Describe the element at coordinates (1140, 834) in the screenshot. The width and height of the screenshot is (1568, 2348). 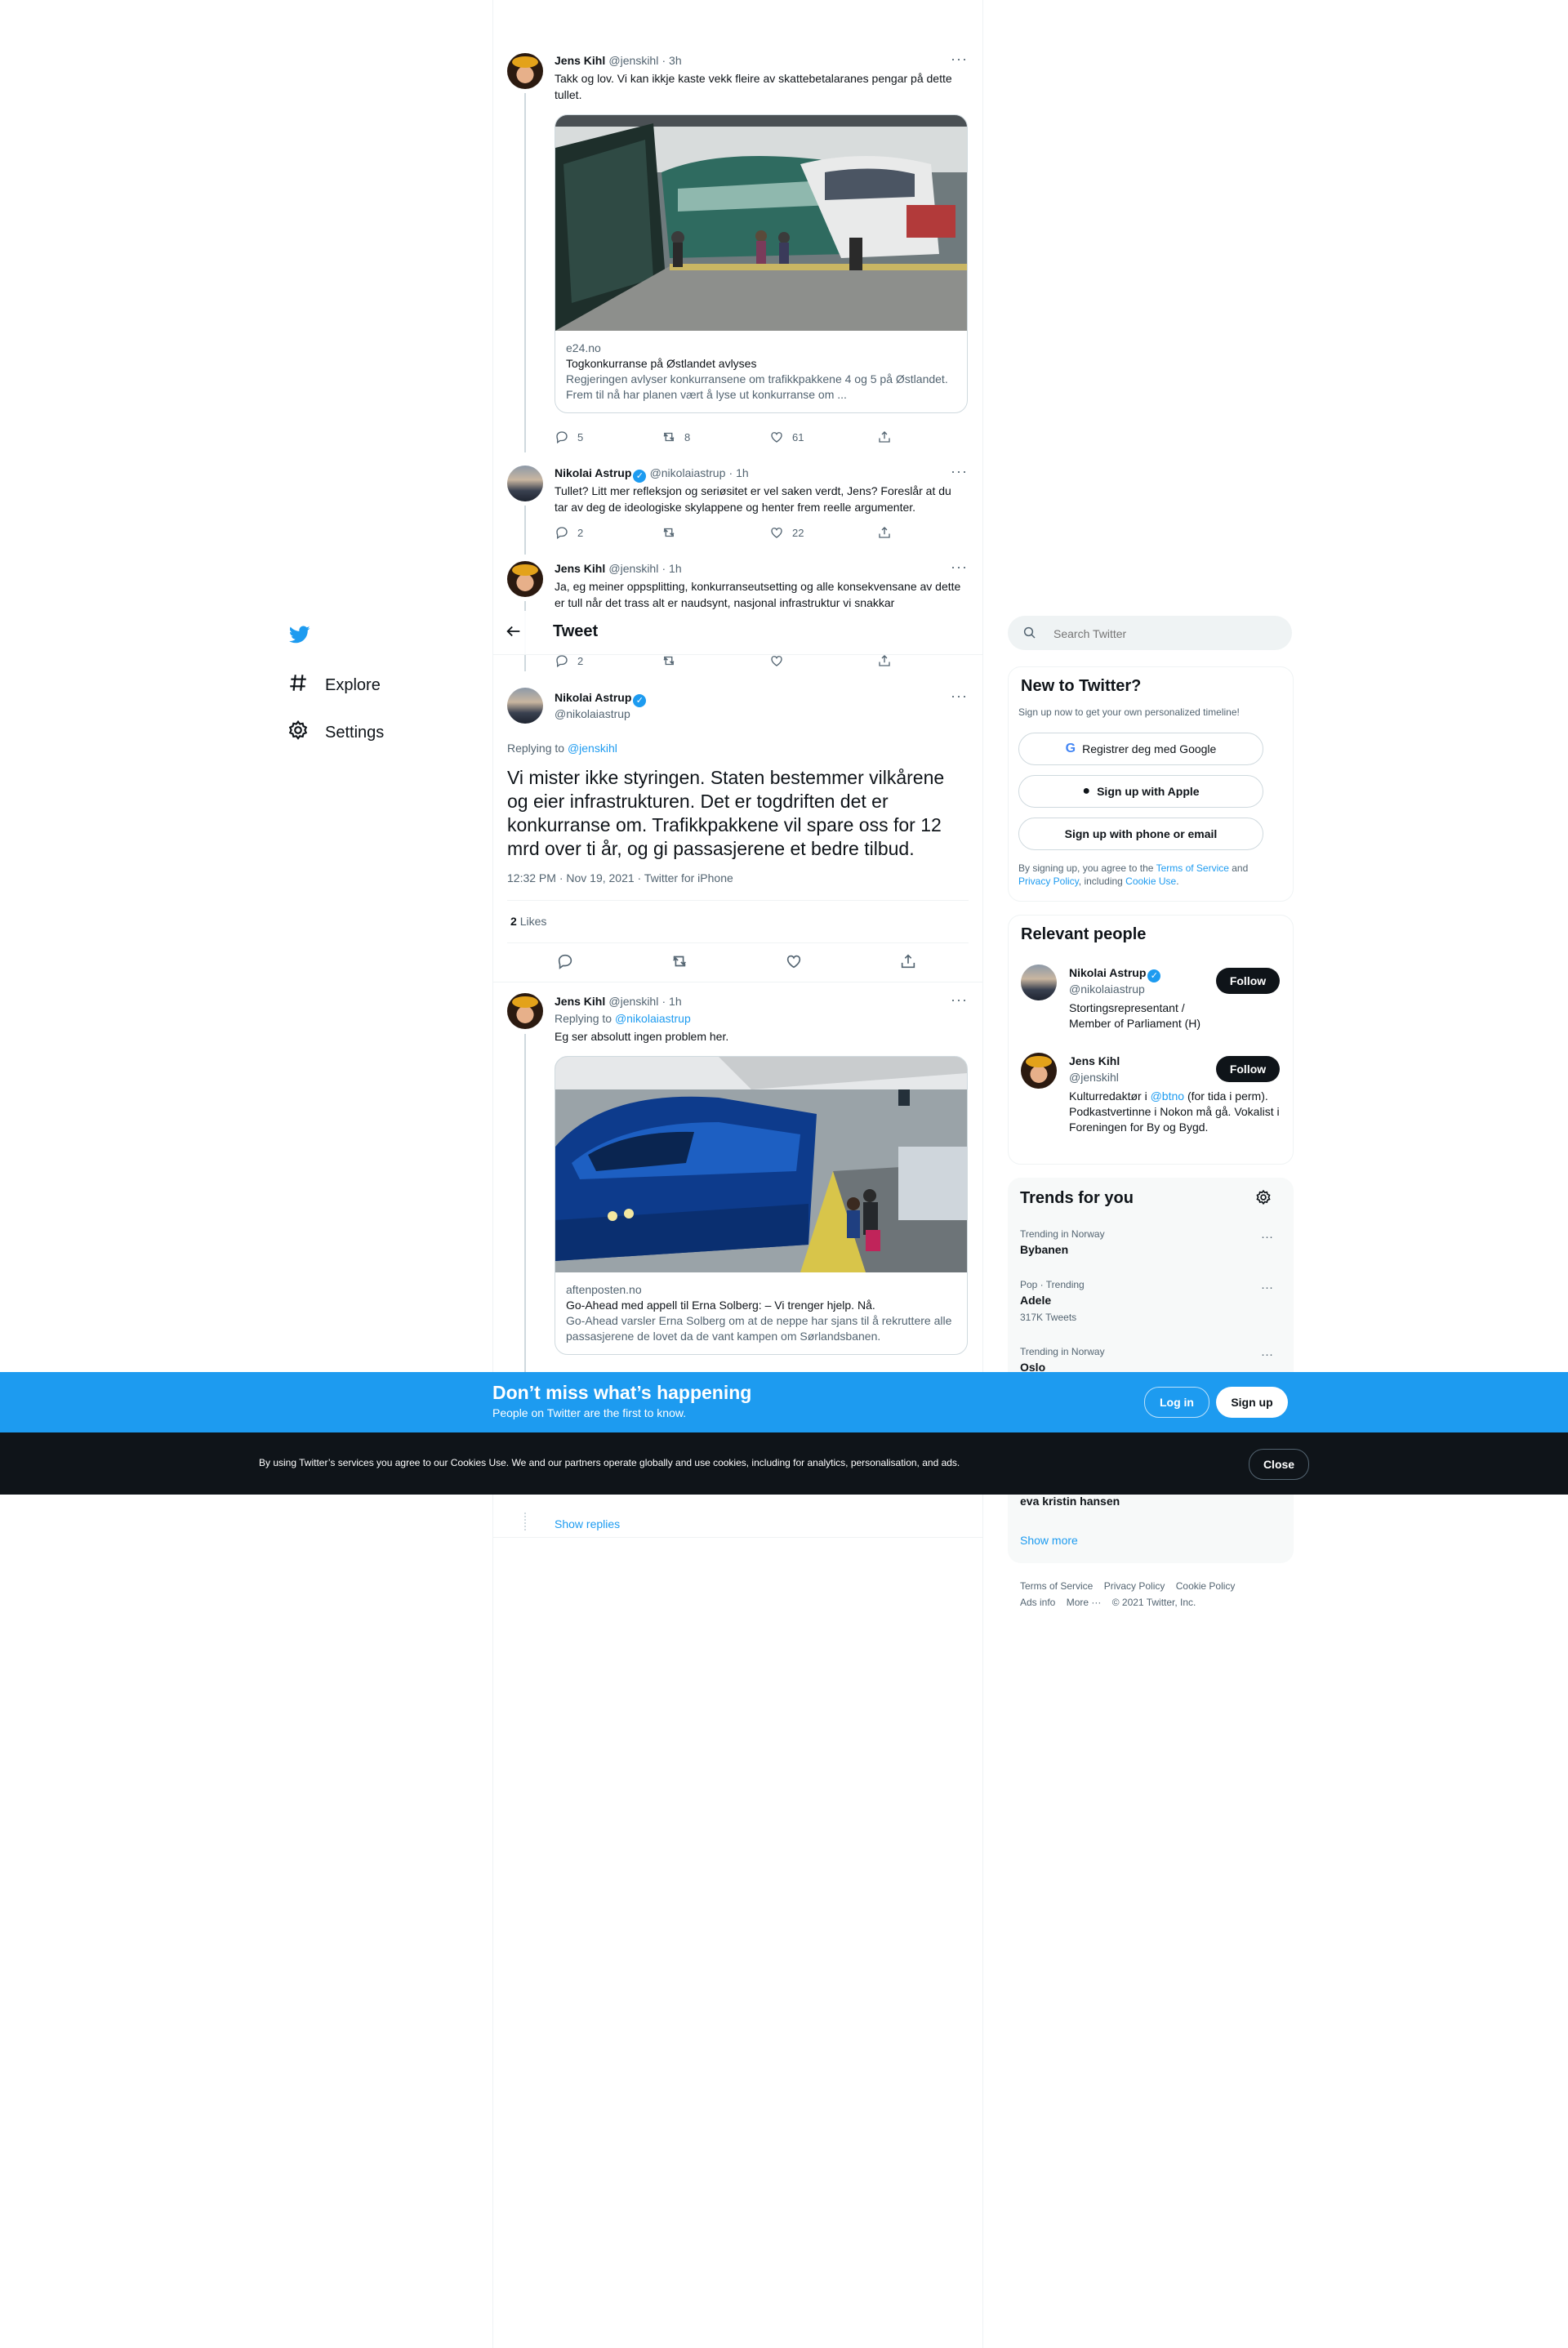
I see `phone-signup-button: Sign up with phone or email` at that location.